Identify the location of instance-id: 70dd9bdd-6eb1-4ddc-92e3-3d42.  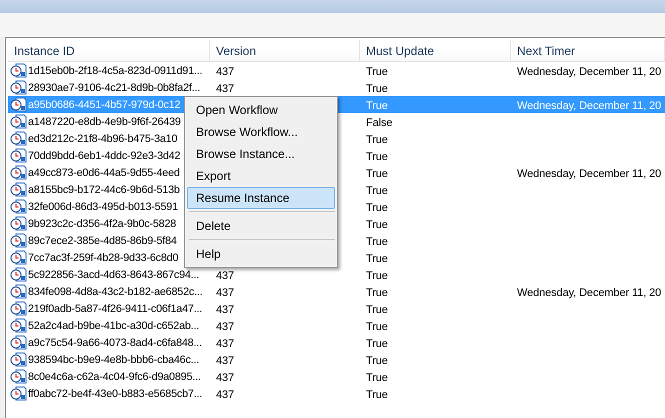
(104, 156).